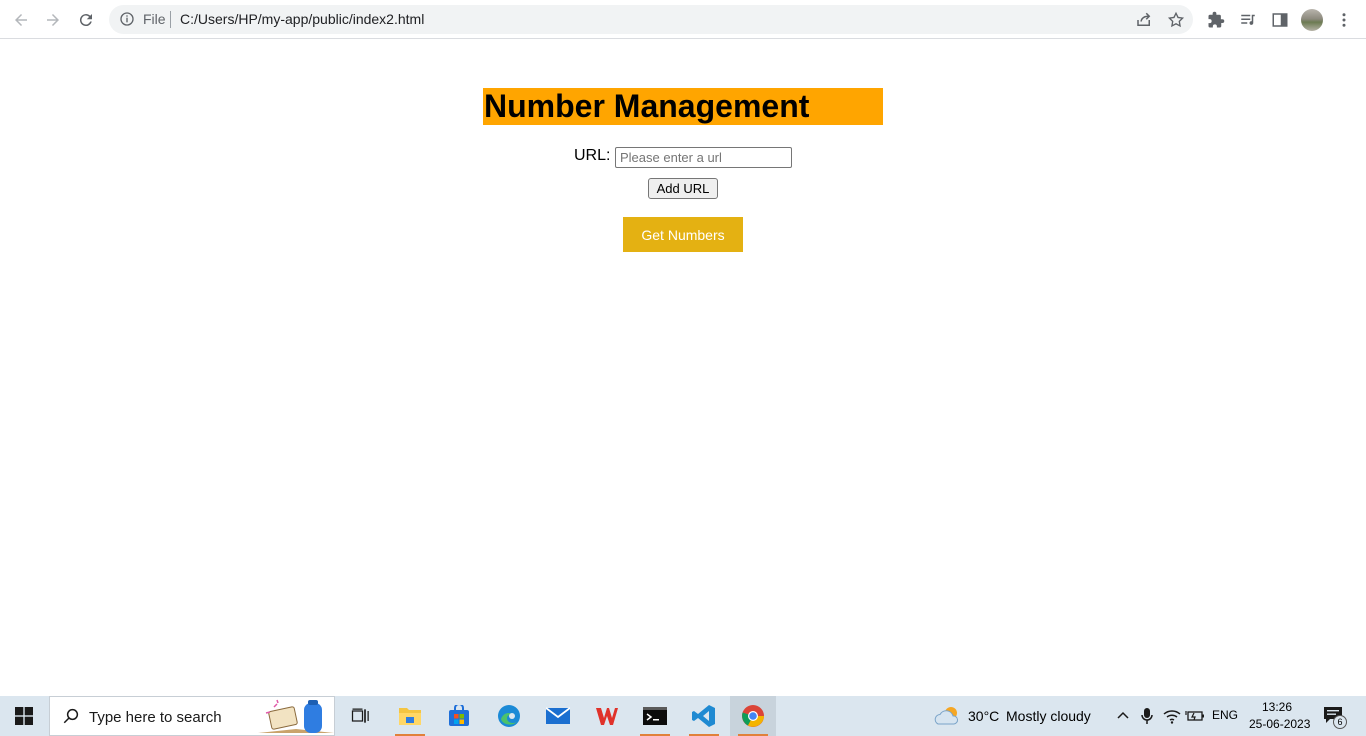 This screenshot has height=736, width=1366. I want to click on page-title: Number Management, so click(683, 106).